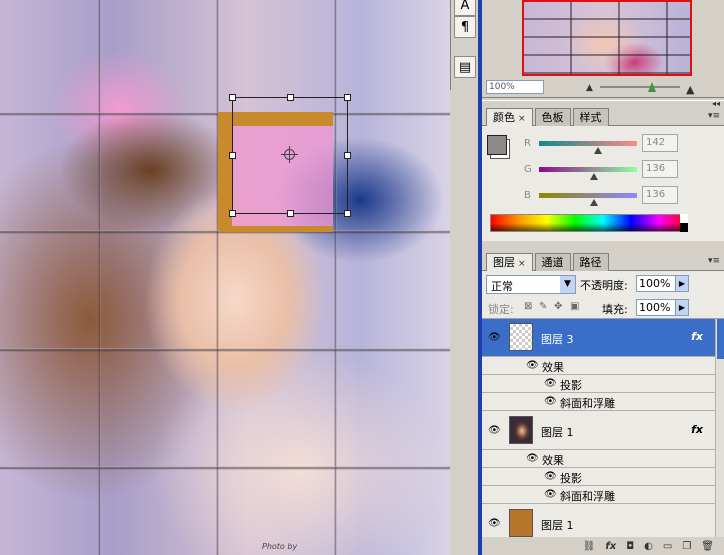 This screenshot has height=555, width=724. Describe the element at coordinates (686, 548) in the screenshot. I see `new-layer-icon: ❐` at that location.